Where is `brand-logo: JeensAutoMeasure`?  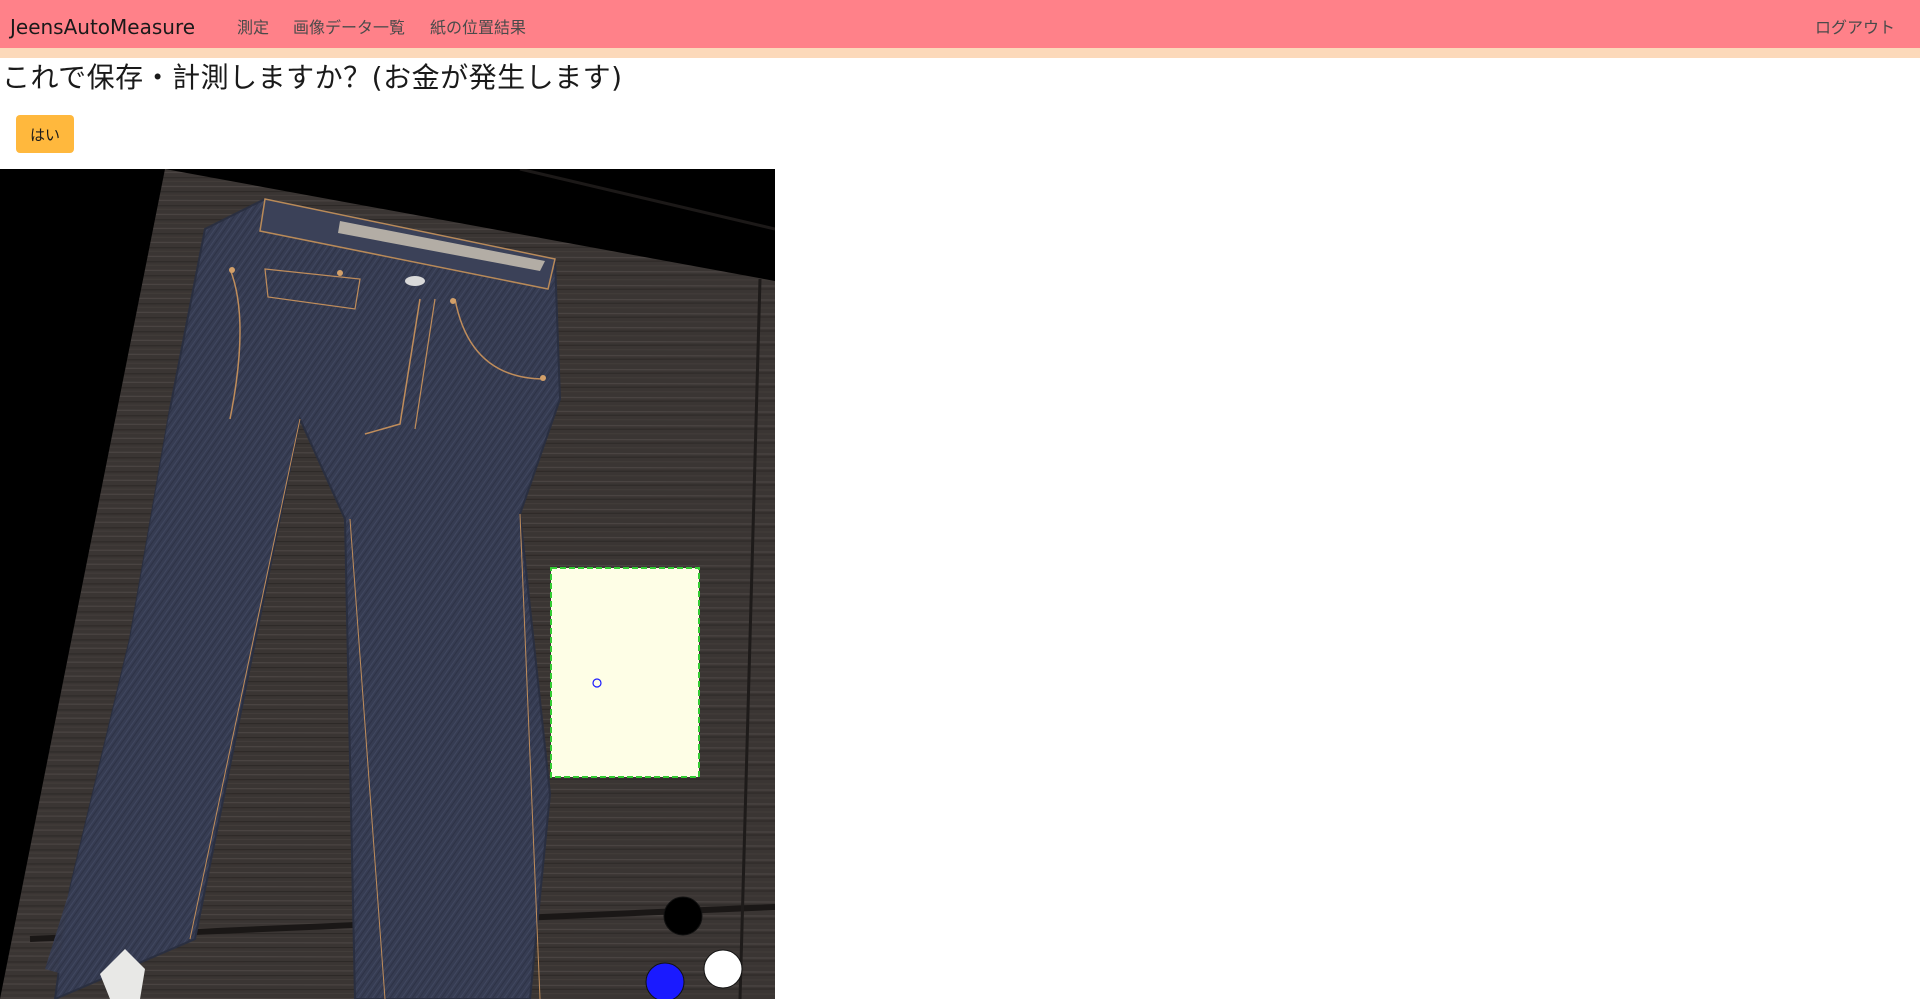
brand-logo: JeensAutoMeasure is located at coordinates (102, 27).